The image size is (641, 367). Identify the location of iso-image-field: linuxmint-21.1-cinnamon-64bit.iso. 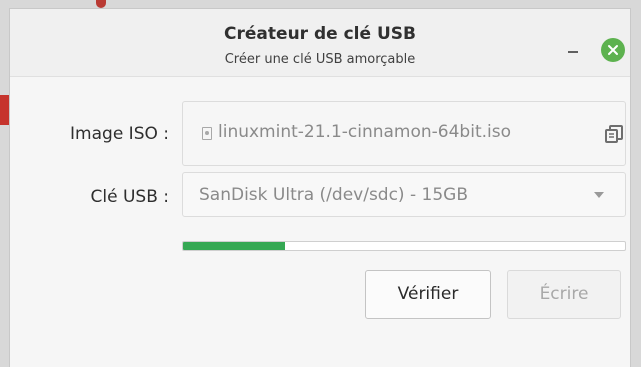
(404, 133).